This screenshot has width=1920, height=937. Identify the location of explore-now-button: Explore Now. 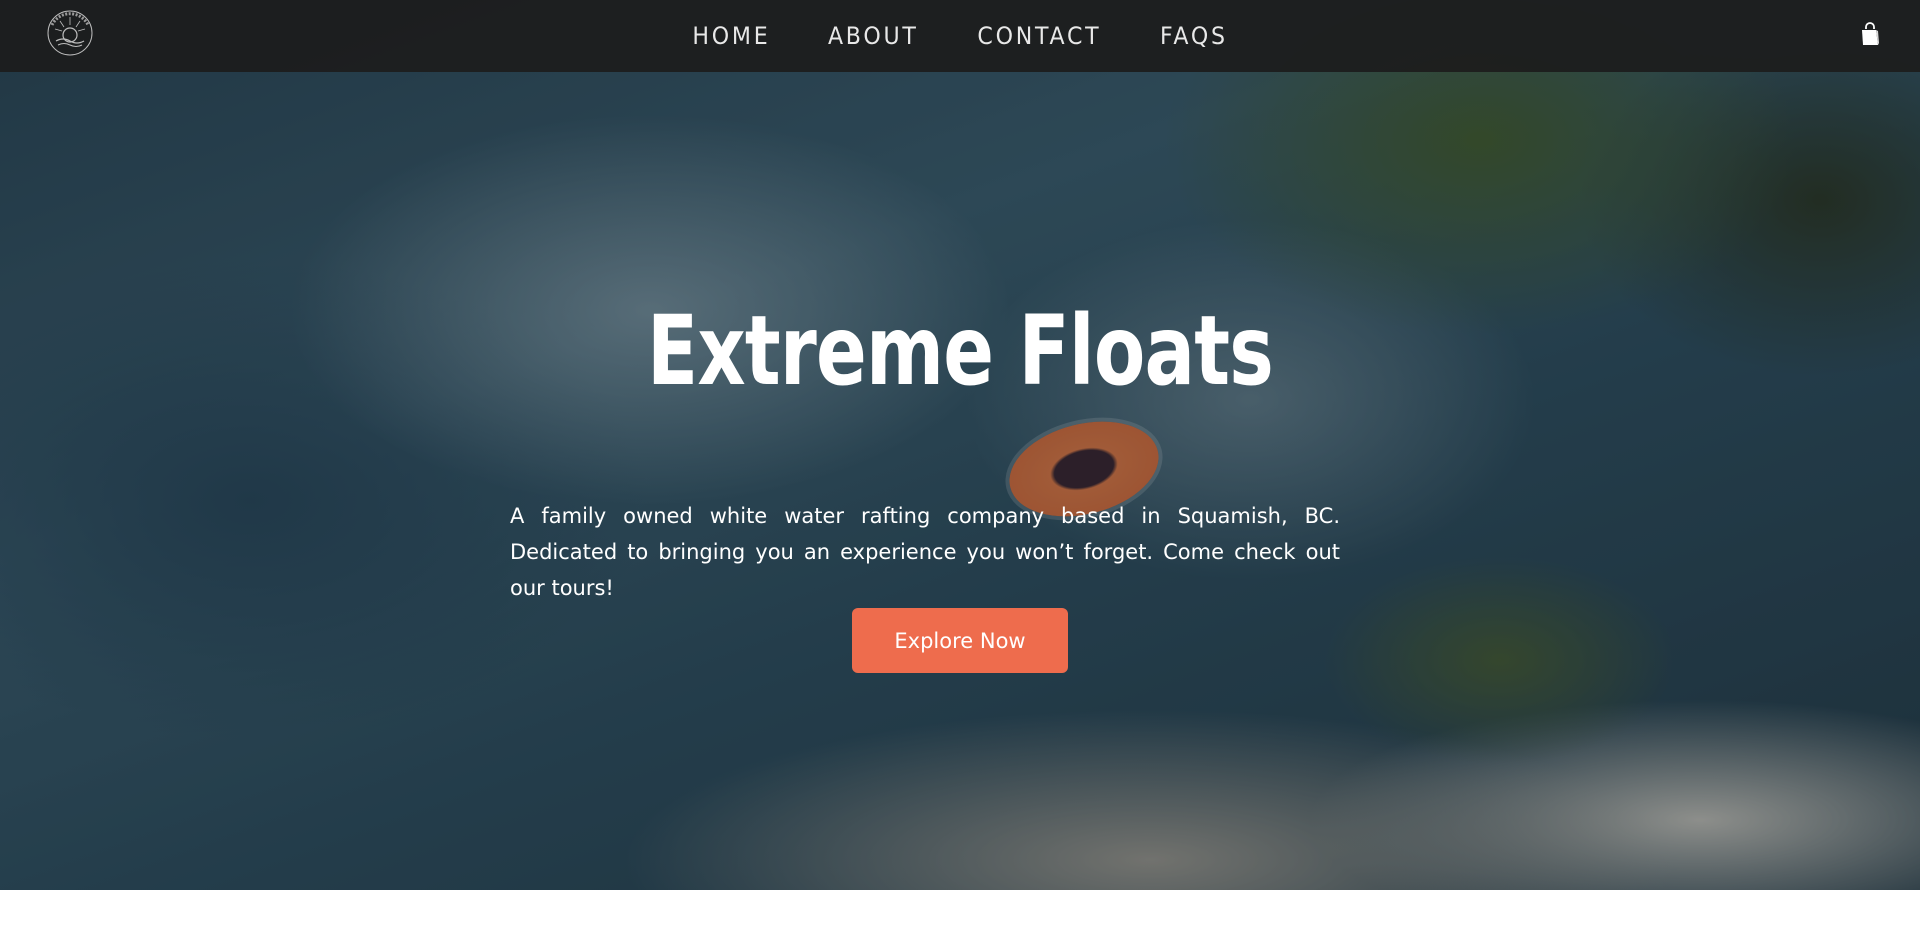
(960, 640).